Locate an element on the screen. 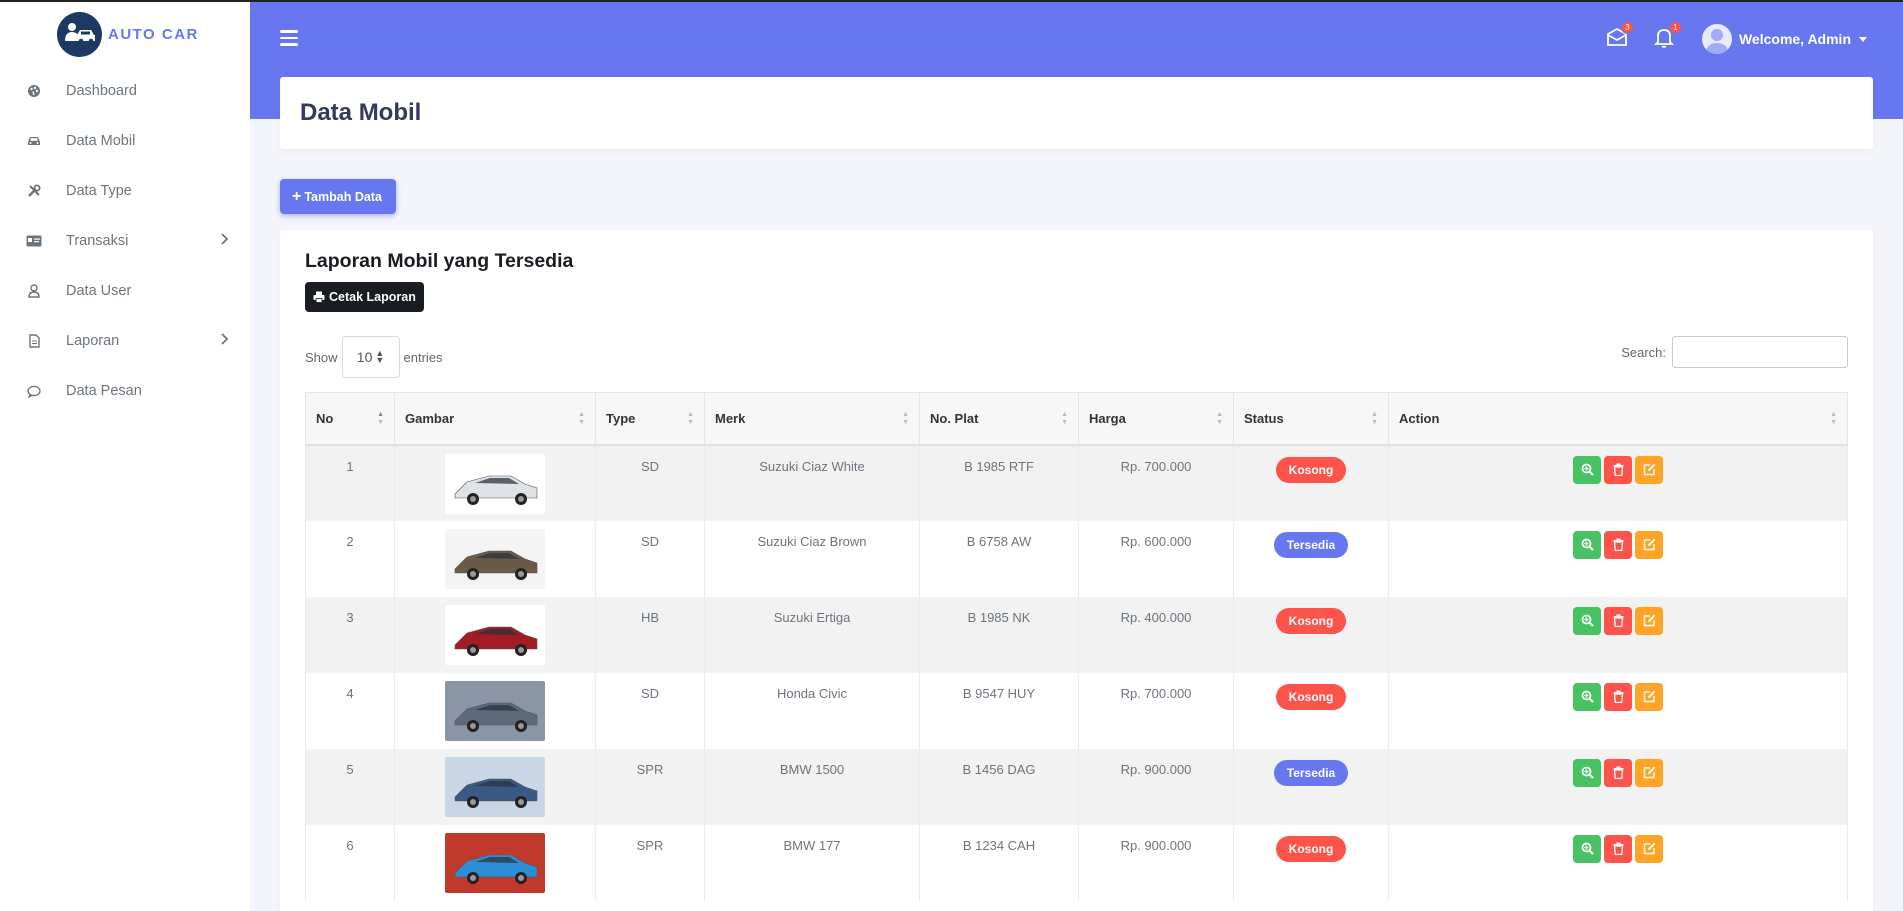 Image resolution: width=1903 pixels, height=911 pixels. sidebar-item-label: Data Mobil is located at coordinates (101, 141).